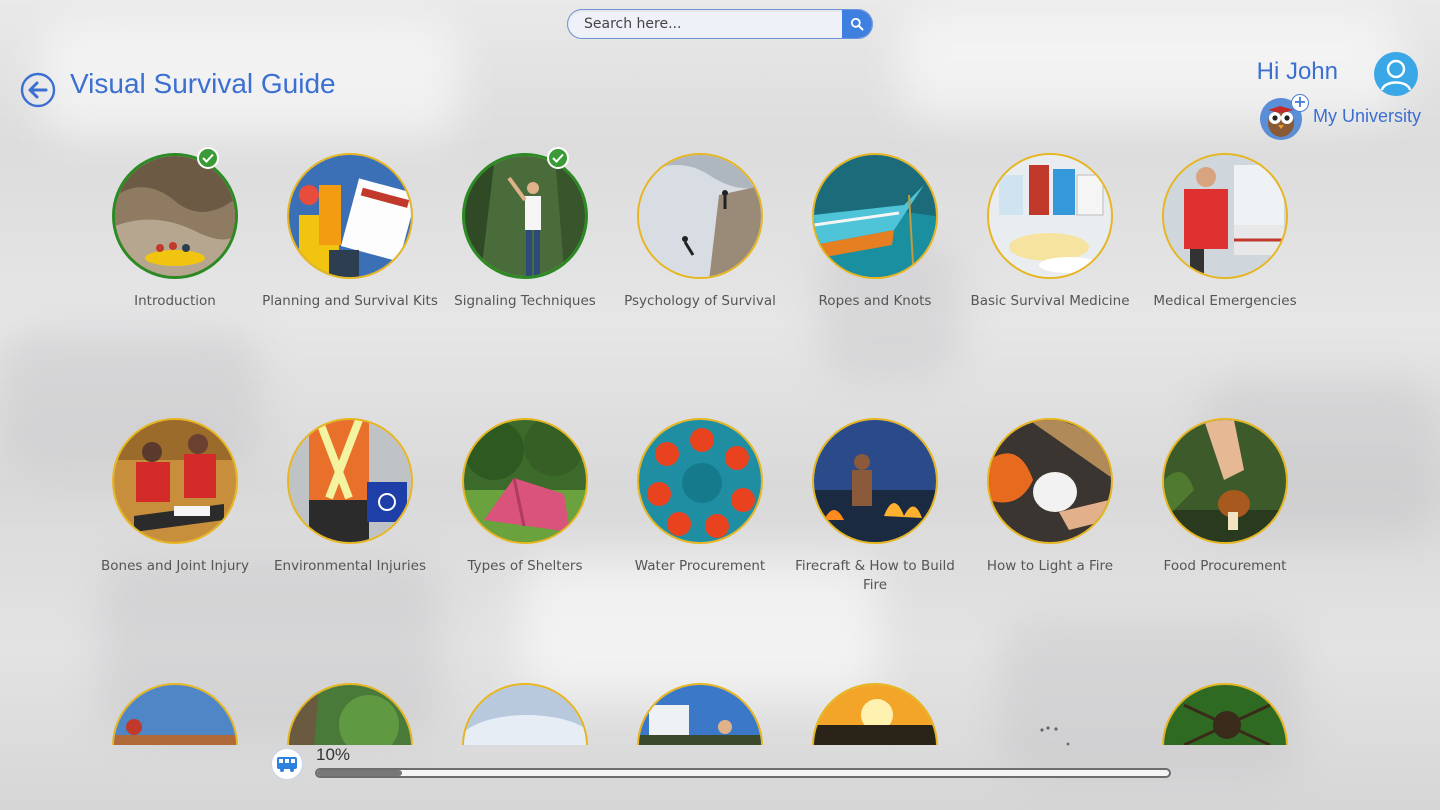 Image resolution: width=1440 pixels, height=810 pixels. Describe the element at coordinates (743, 773) in the screenshot. I see `progress-bar` at that location.